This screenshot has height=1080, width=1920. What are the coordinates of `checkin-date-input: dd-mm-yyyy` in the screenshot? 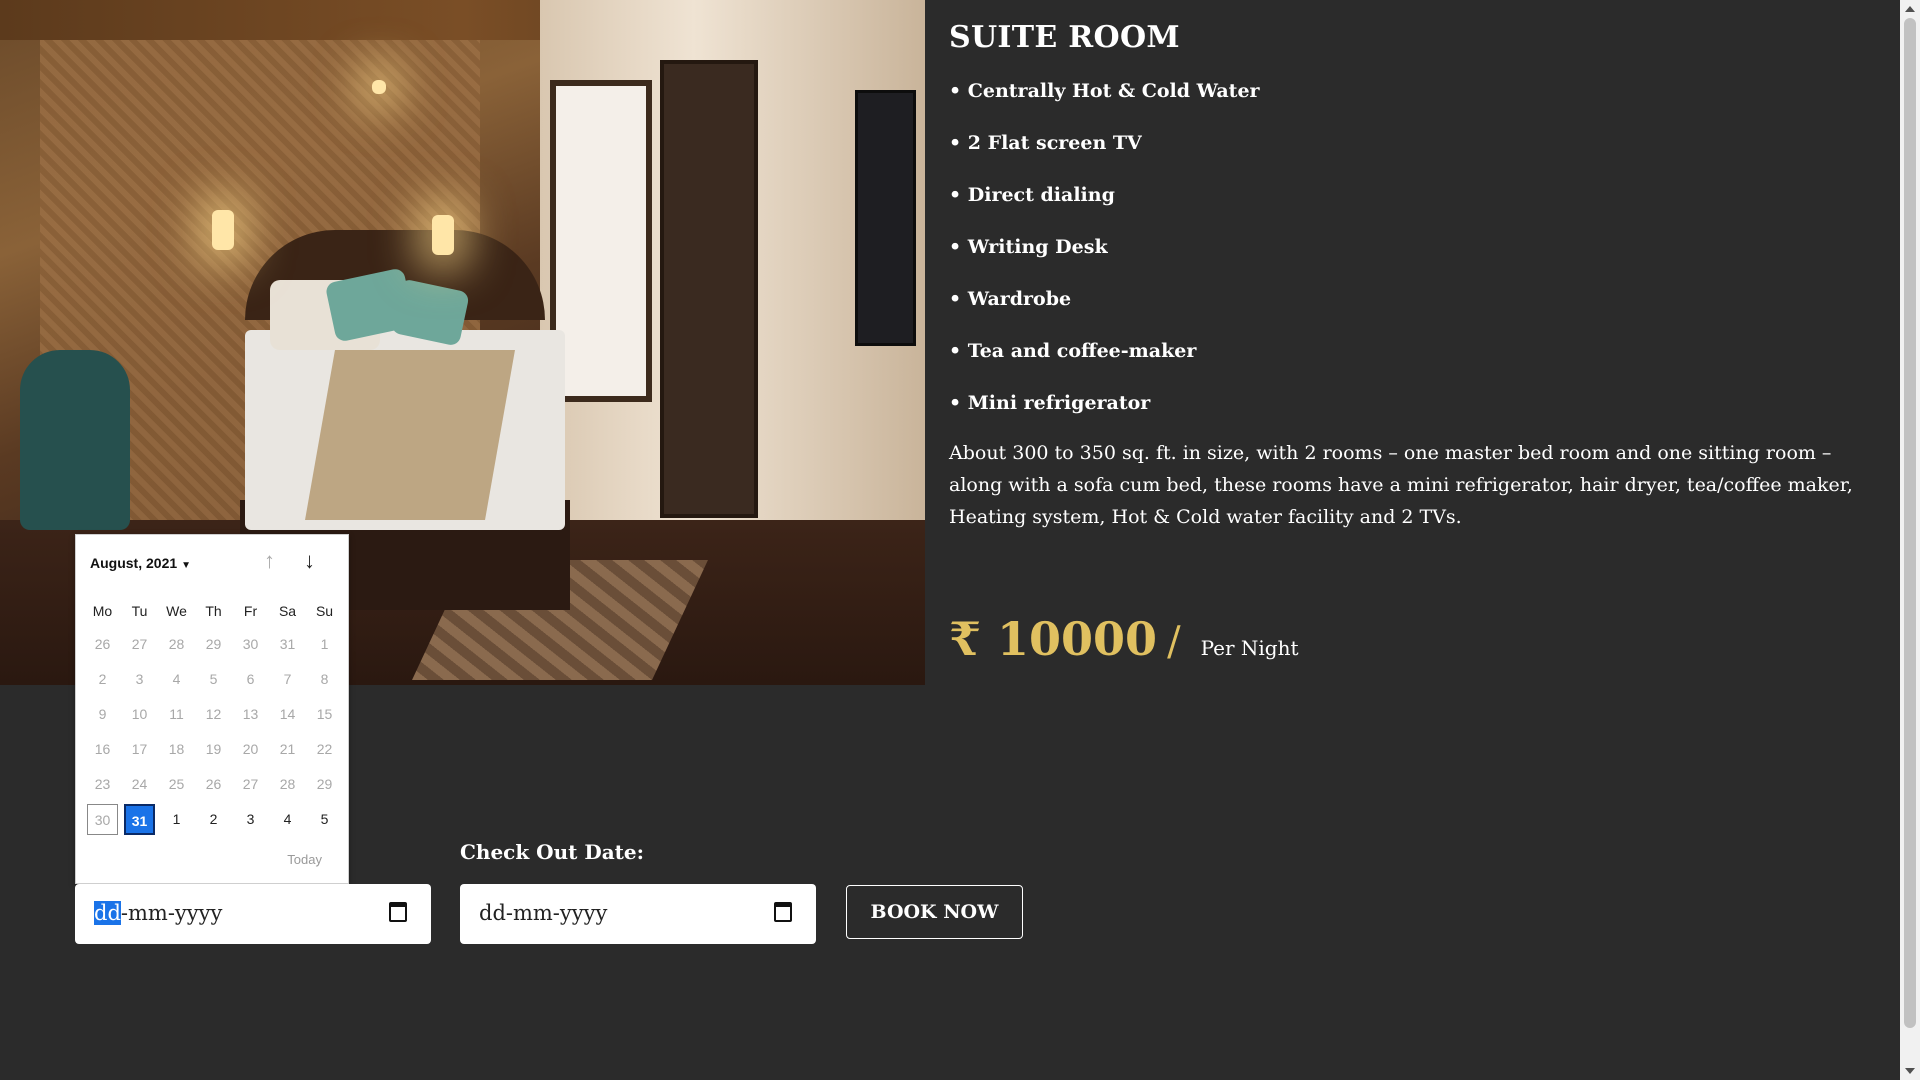 It's located at (253, 914).